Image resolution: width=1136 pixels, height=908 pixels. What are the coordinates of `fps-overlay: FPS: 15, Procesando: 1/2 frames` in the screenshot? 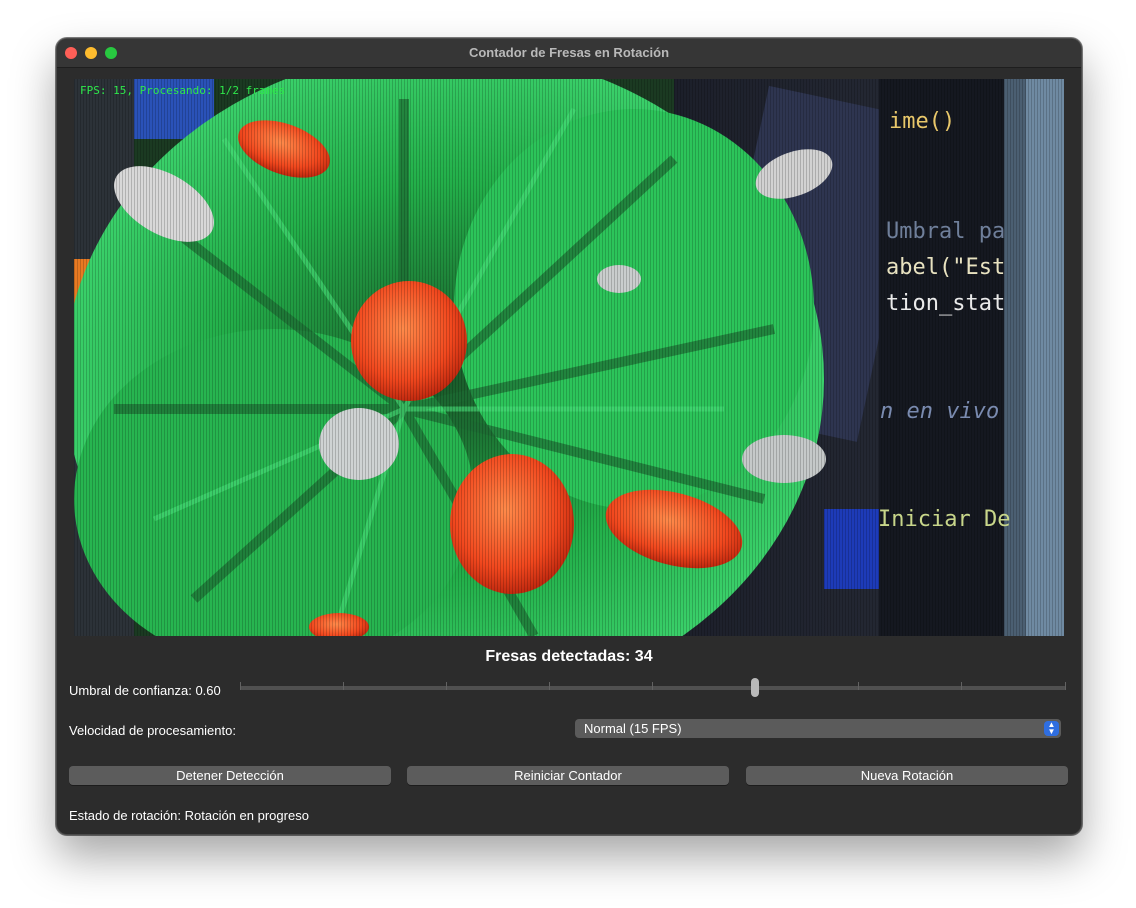 It's located at (183, 90).